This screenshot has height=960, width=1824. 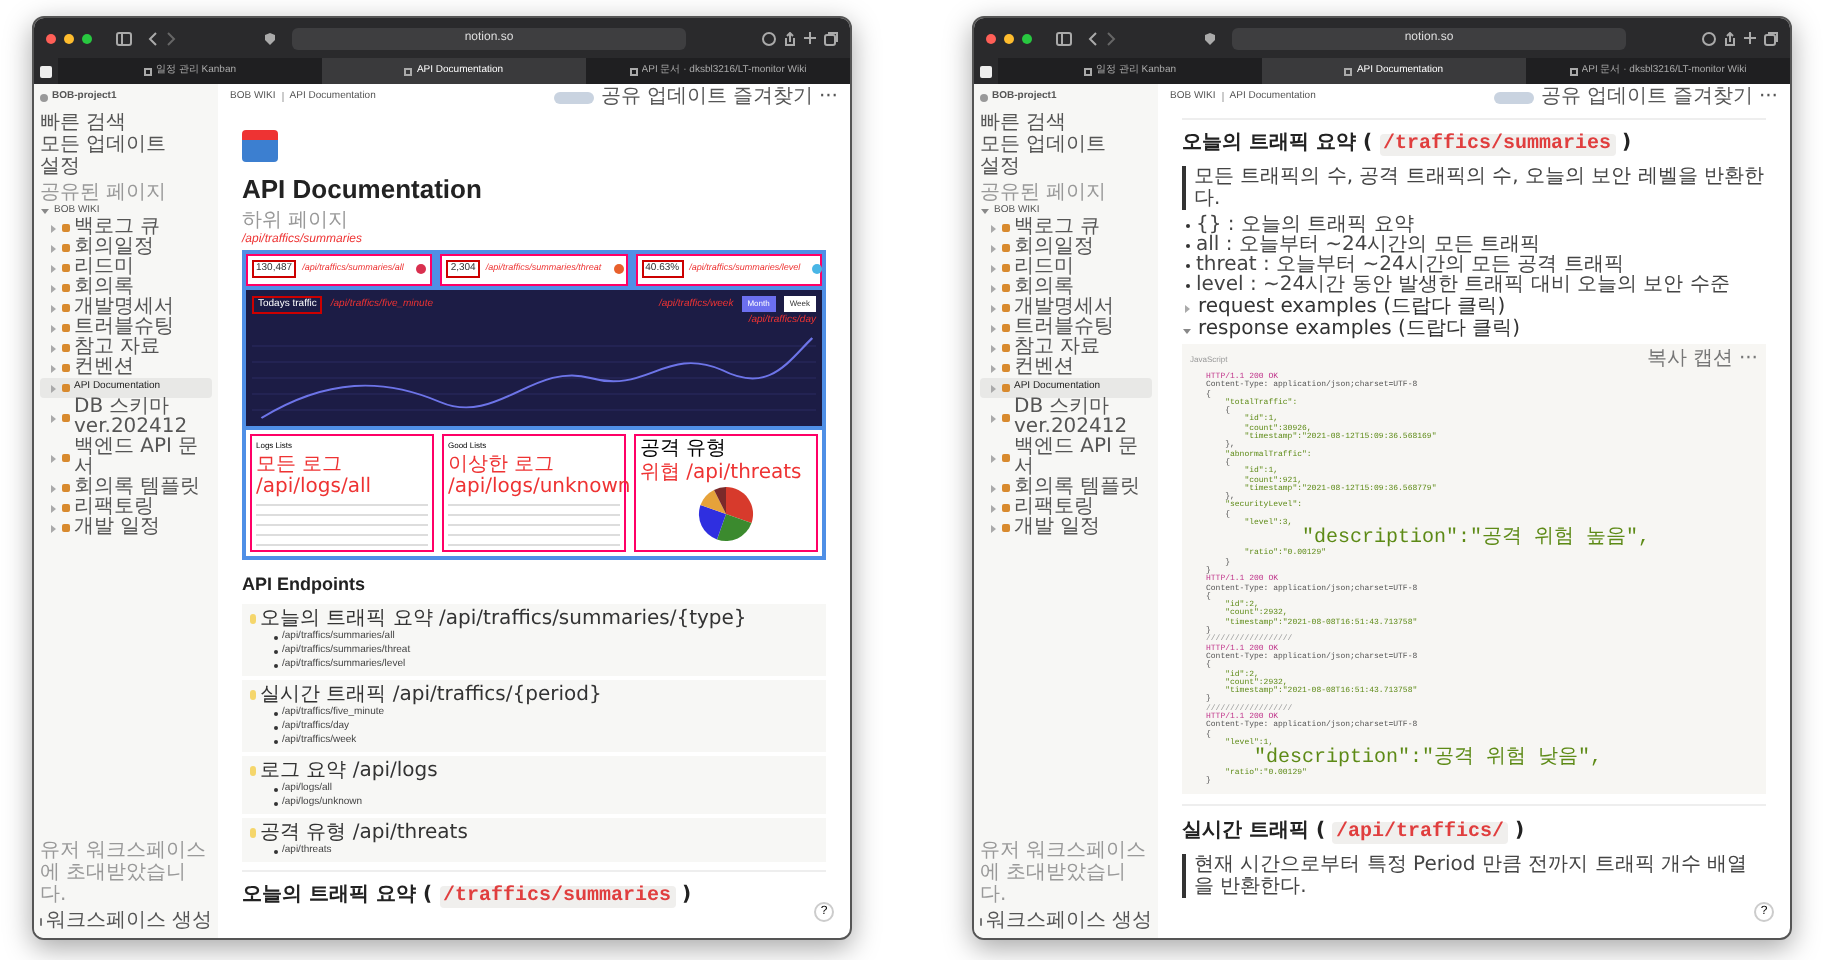 What do you see at coordinates (1666, 360) in the screenshot?
I see `code-toolbar-button: 복사` at bounding box center [1666, 360].